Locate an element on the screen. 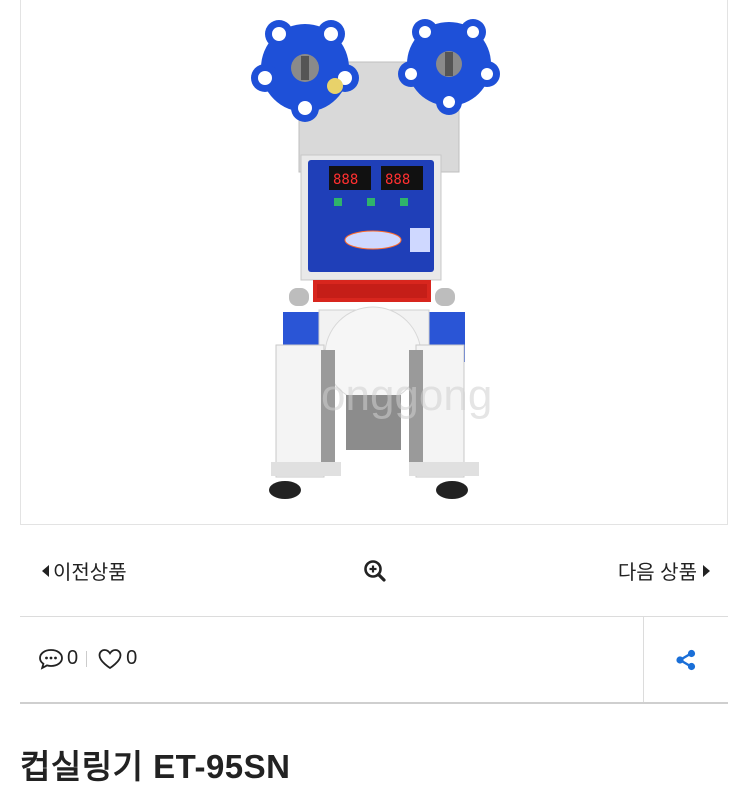  share-icon is located at coordinates (686, 659).